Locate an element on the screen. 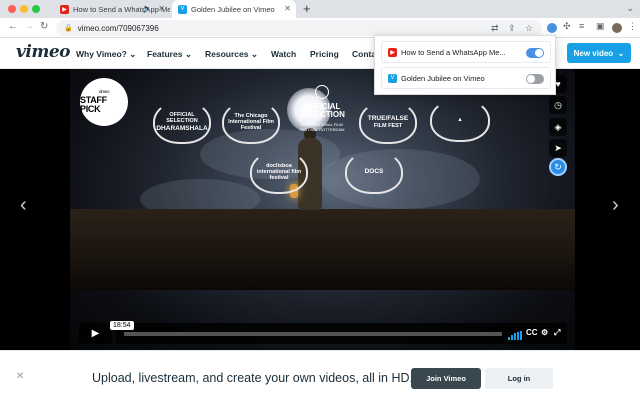  timecode: 18:54 is located at coordinates (122, 325).